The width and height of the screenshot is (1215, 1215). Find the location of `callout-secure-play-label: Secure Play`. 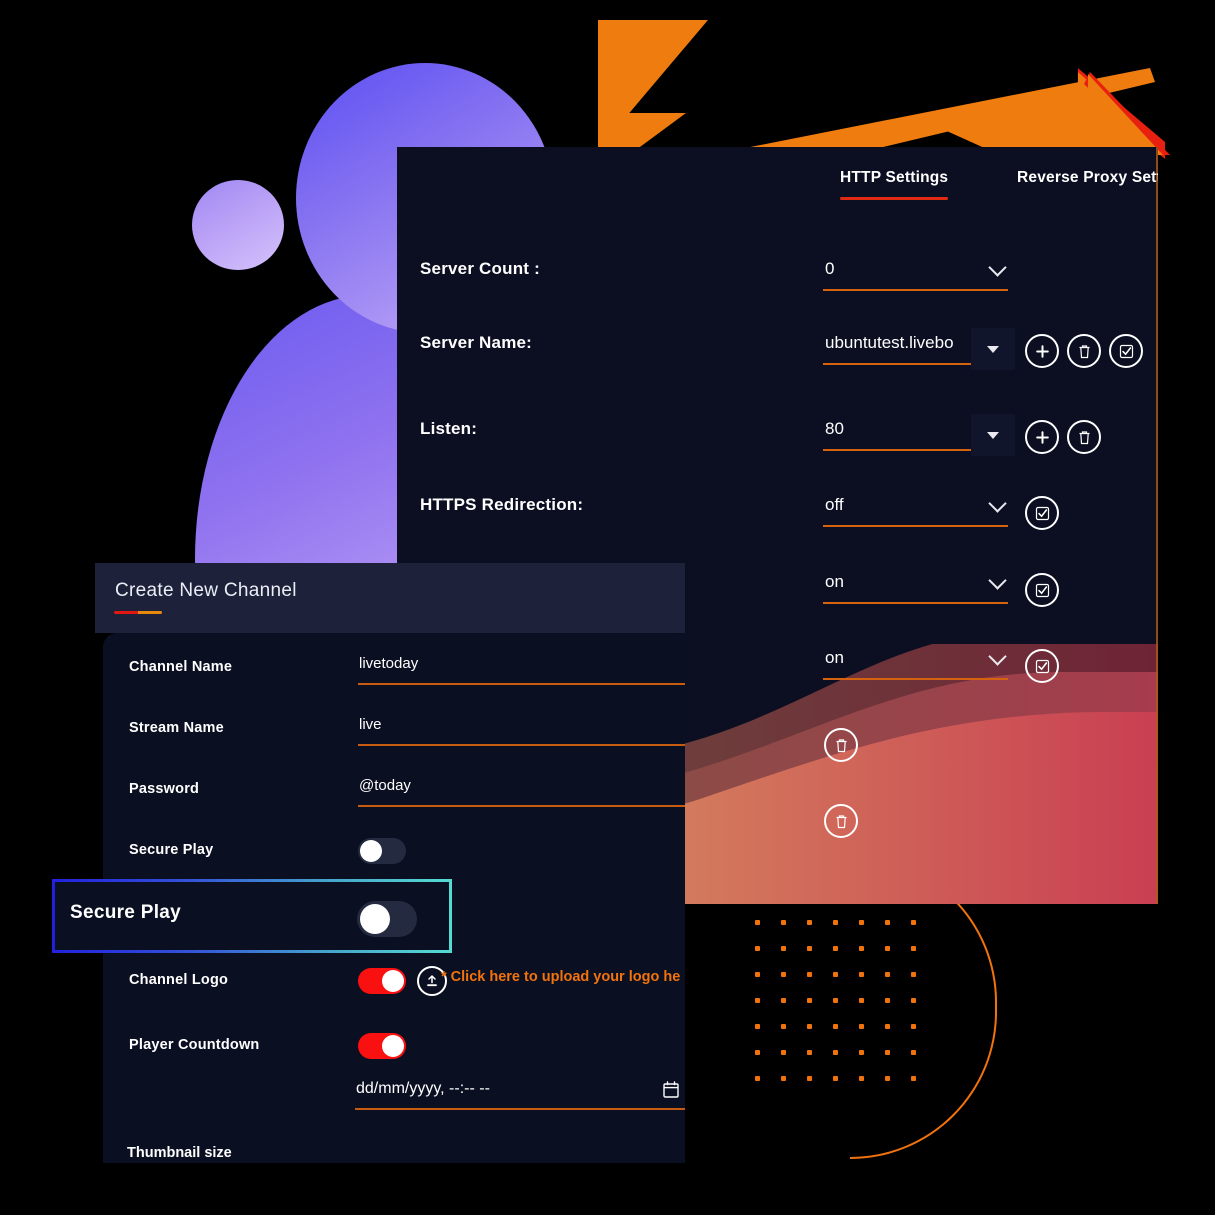

callout-secure-play-label: Secure Play is located at coordinates (126, 912).